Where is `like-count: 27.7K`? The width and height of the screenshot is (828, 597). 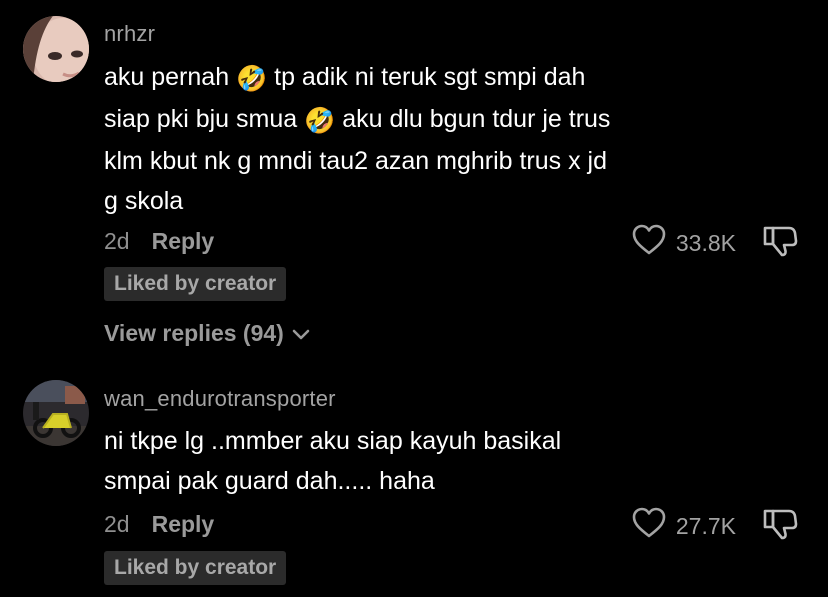
like-count: 27.7K is located at coordinates (705, 525).